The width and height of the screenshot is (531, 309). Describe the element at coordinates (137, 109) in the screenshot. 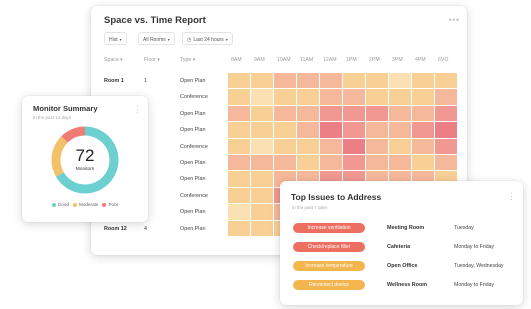

I see `monitor-more-icon: ⋮` at that location.